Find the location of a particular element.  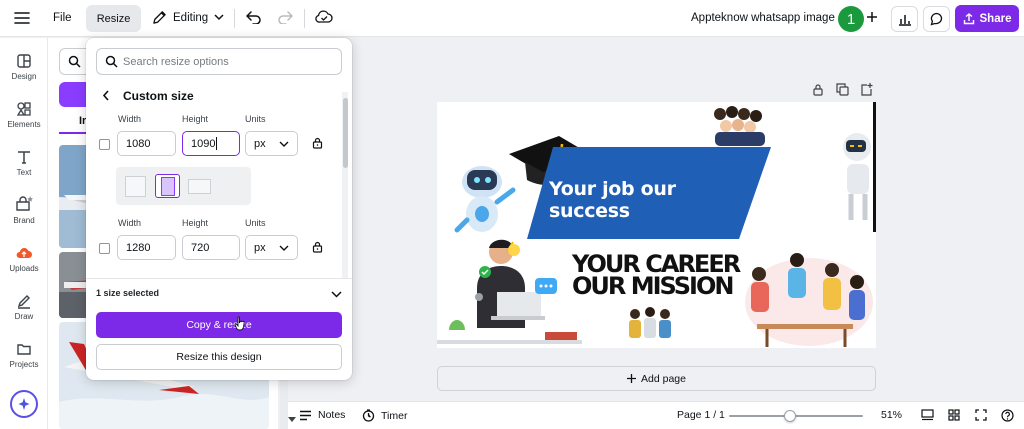

height-value: 1090 is located at coordinates (203, 143).